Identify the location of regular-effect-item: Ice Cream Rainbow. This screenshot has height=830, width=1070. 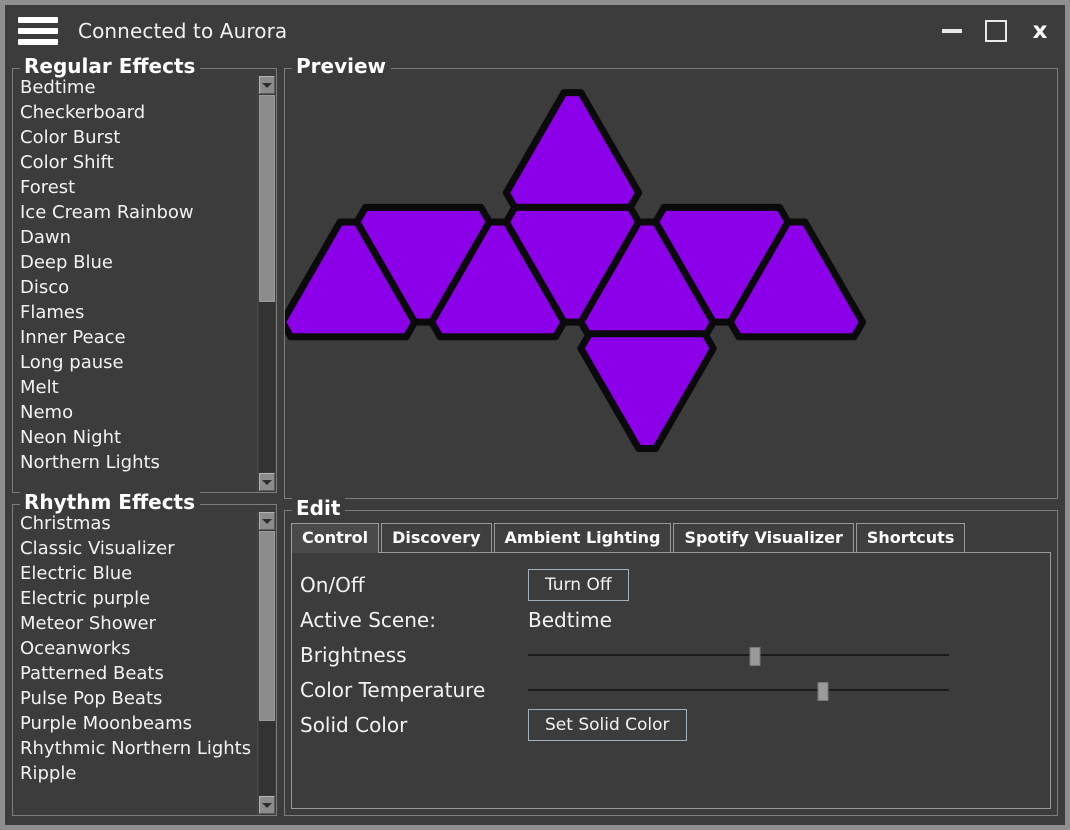
(135, 212).